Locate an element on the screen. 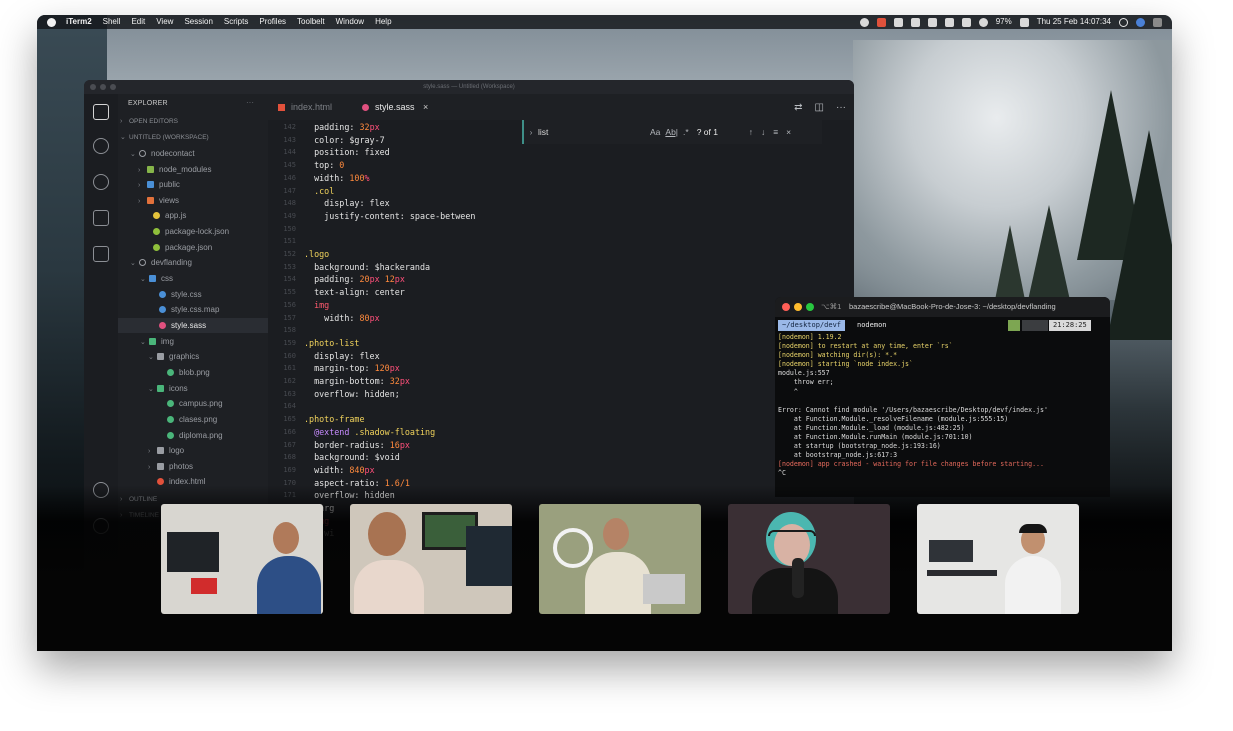  close-tab-icon: × is located at coordinates (425, 107).